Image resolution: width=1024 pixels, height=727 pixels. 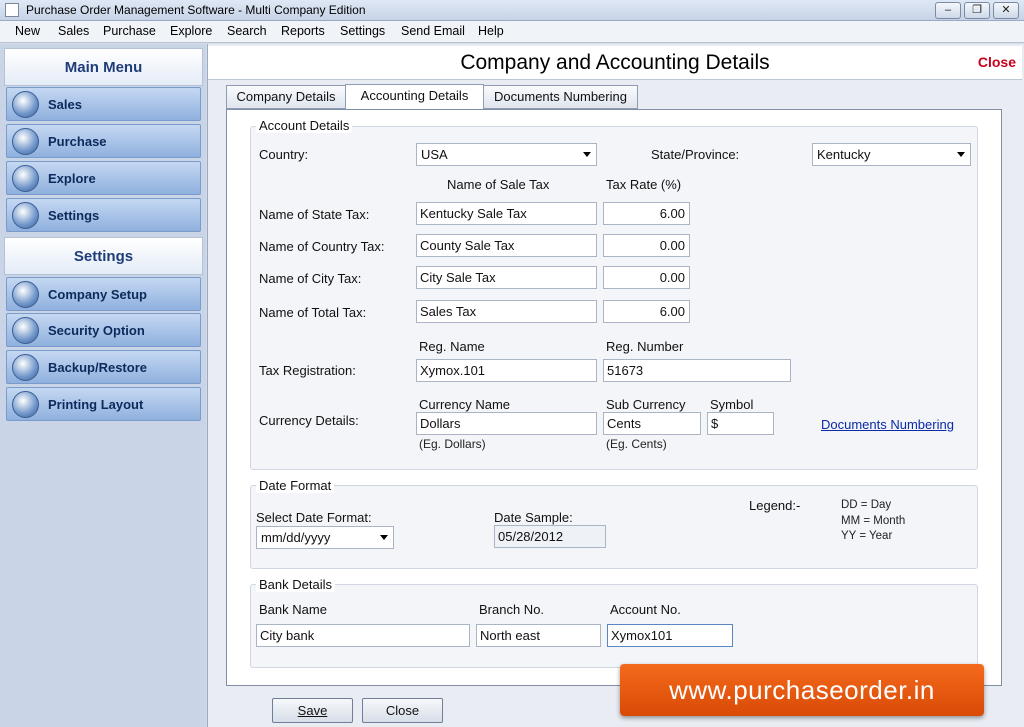 What do you see at coordinates (948, 10) in the screenshot?
I see `minimize-icon: –` at bounding box center [948, 10].